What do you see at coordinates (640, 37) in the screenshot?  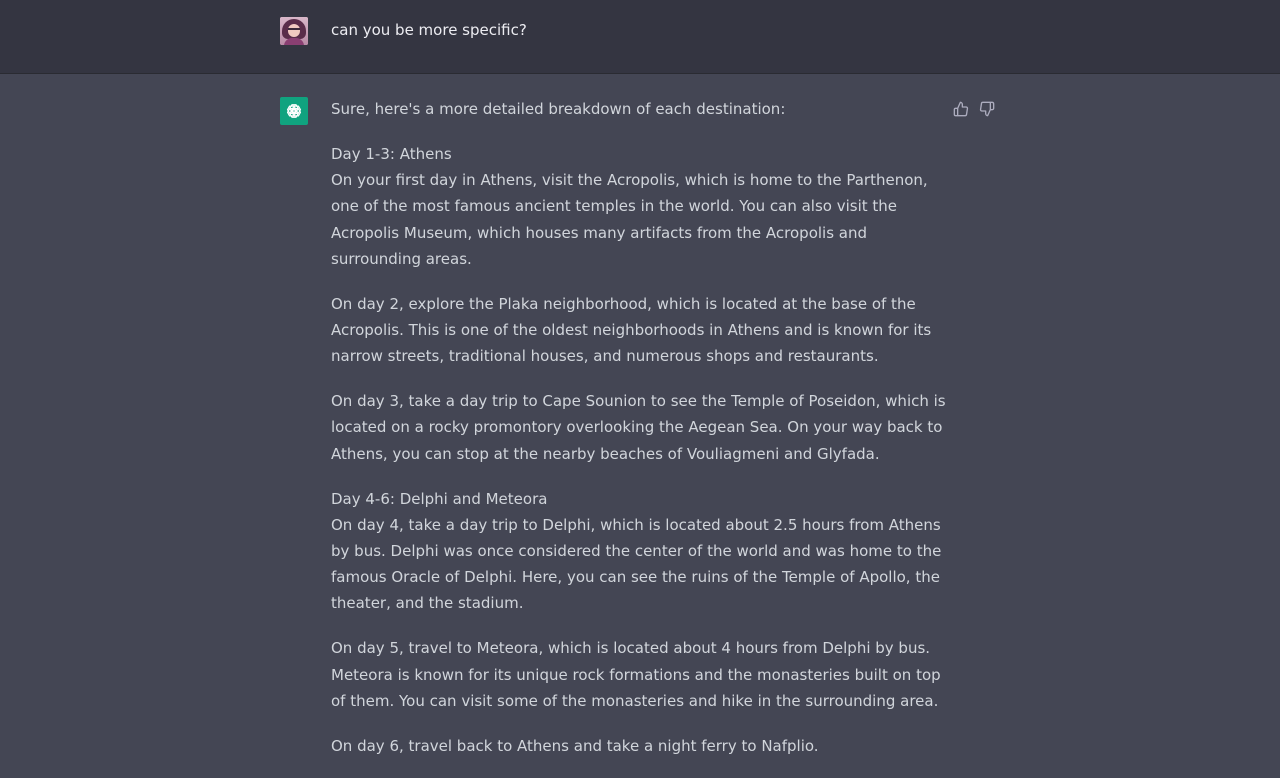 I see `user-message-row: can you be more specific?` at bounding box center [640, 37].